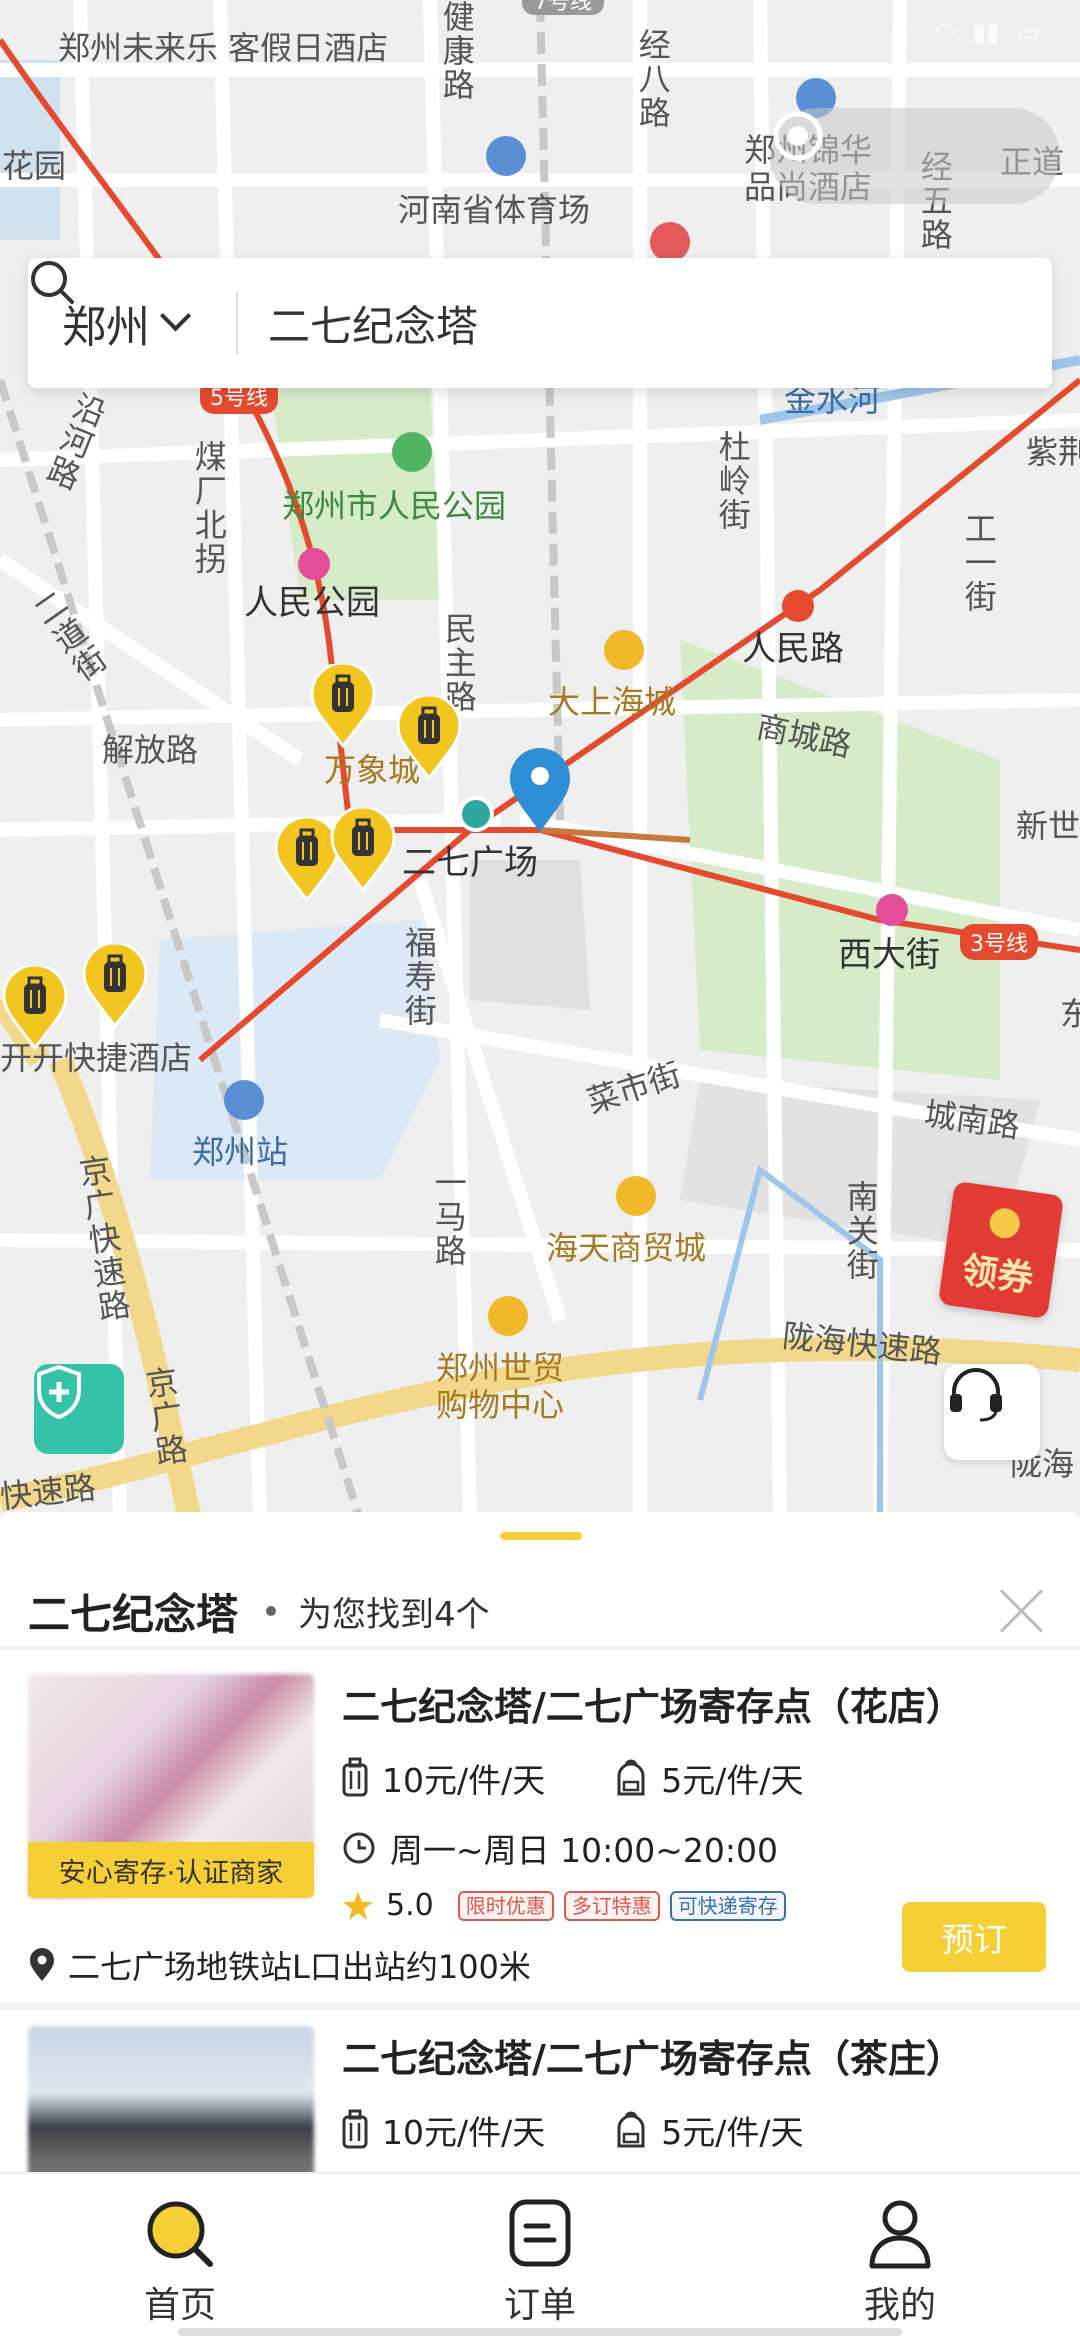 The image size is (1080, 2340). Describe the element at coordinates (540, 2332) in the screenshot. I see `home-indicator` at that location.